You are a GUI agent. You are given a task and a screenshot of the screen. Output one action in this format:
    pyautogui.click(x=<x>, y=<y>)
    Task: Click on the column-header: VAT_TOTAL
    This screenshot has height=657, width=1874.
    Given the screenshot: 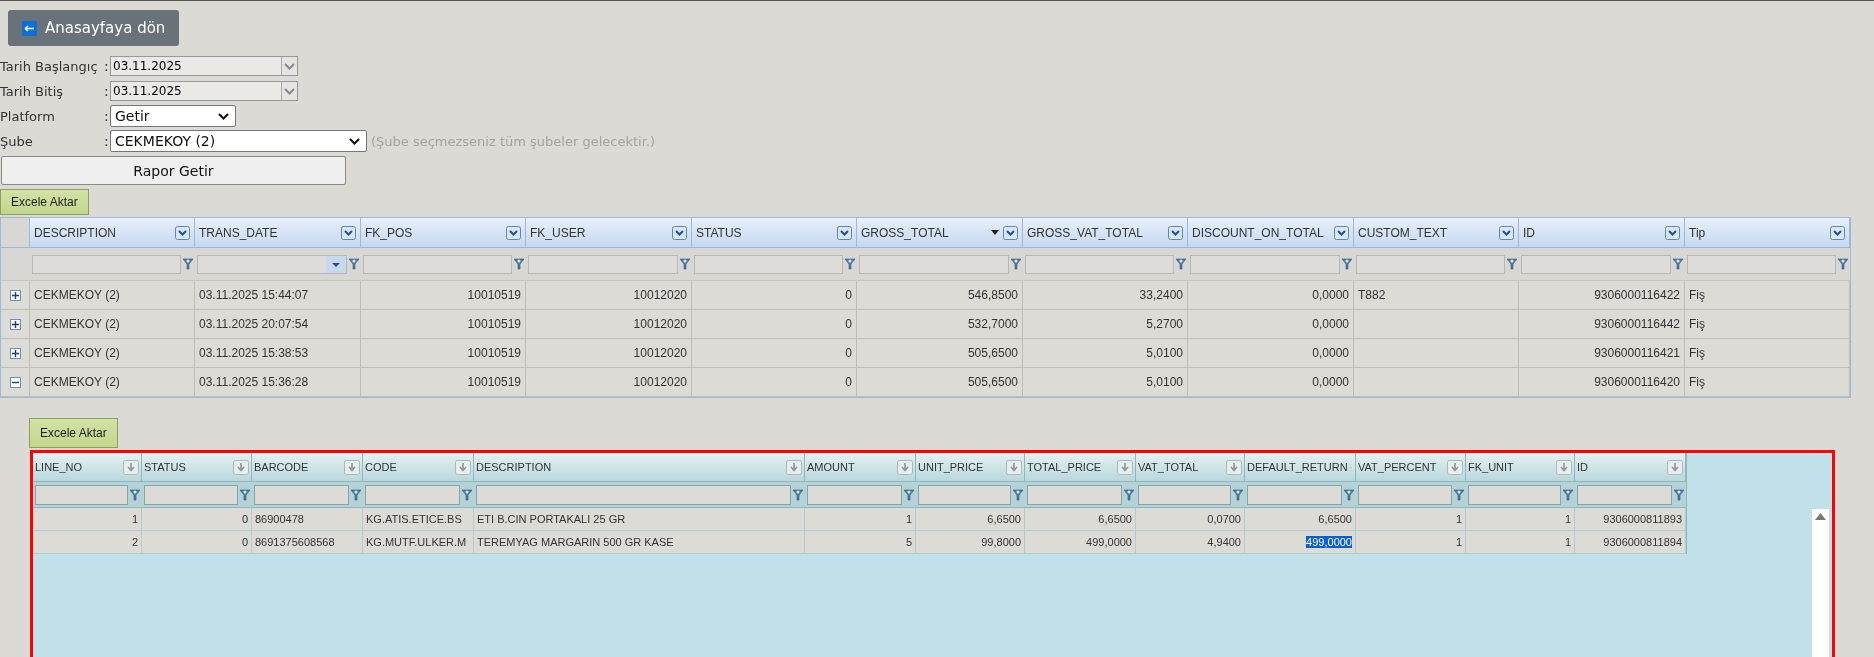 What is the action you would take?
    pyautogui.click(x=1190, y=467)
    